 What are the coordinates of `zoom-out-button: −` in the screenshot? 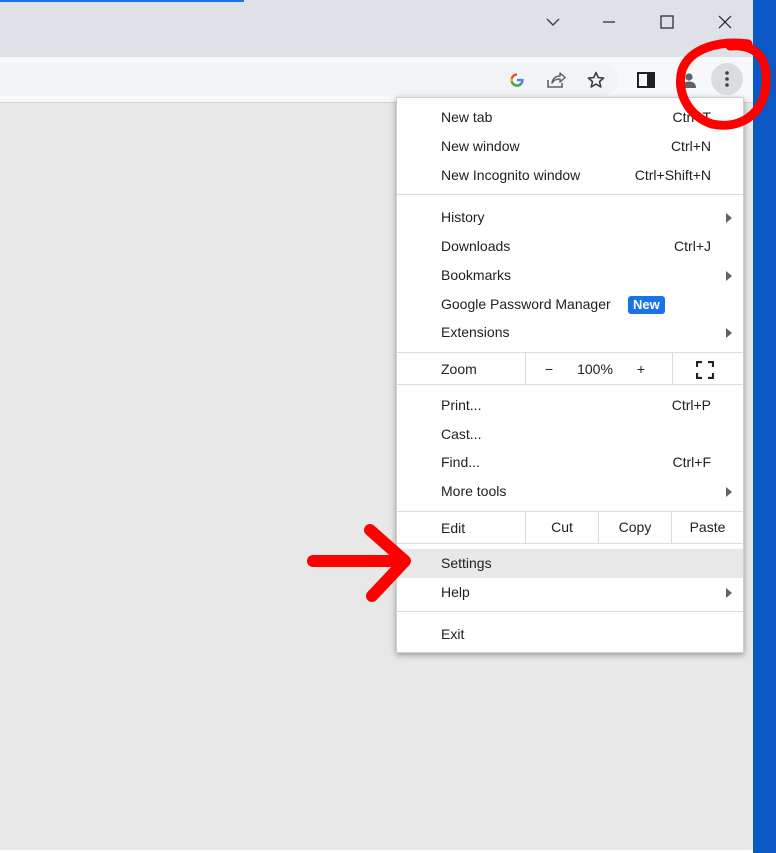 It's located at (549, 369).